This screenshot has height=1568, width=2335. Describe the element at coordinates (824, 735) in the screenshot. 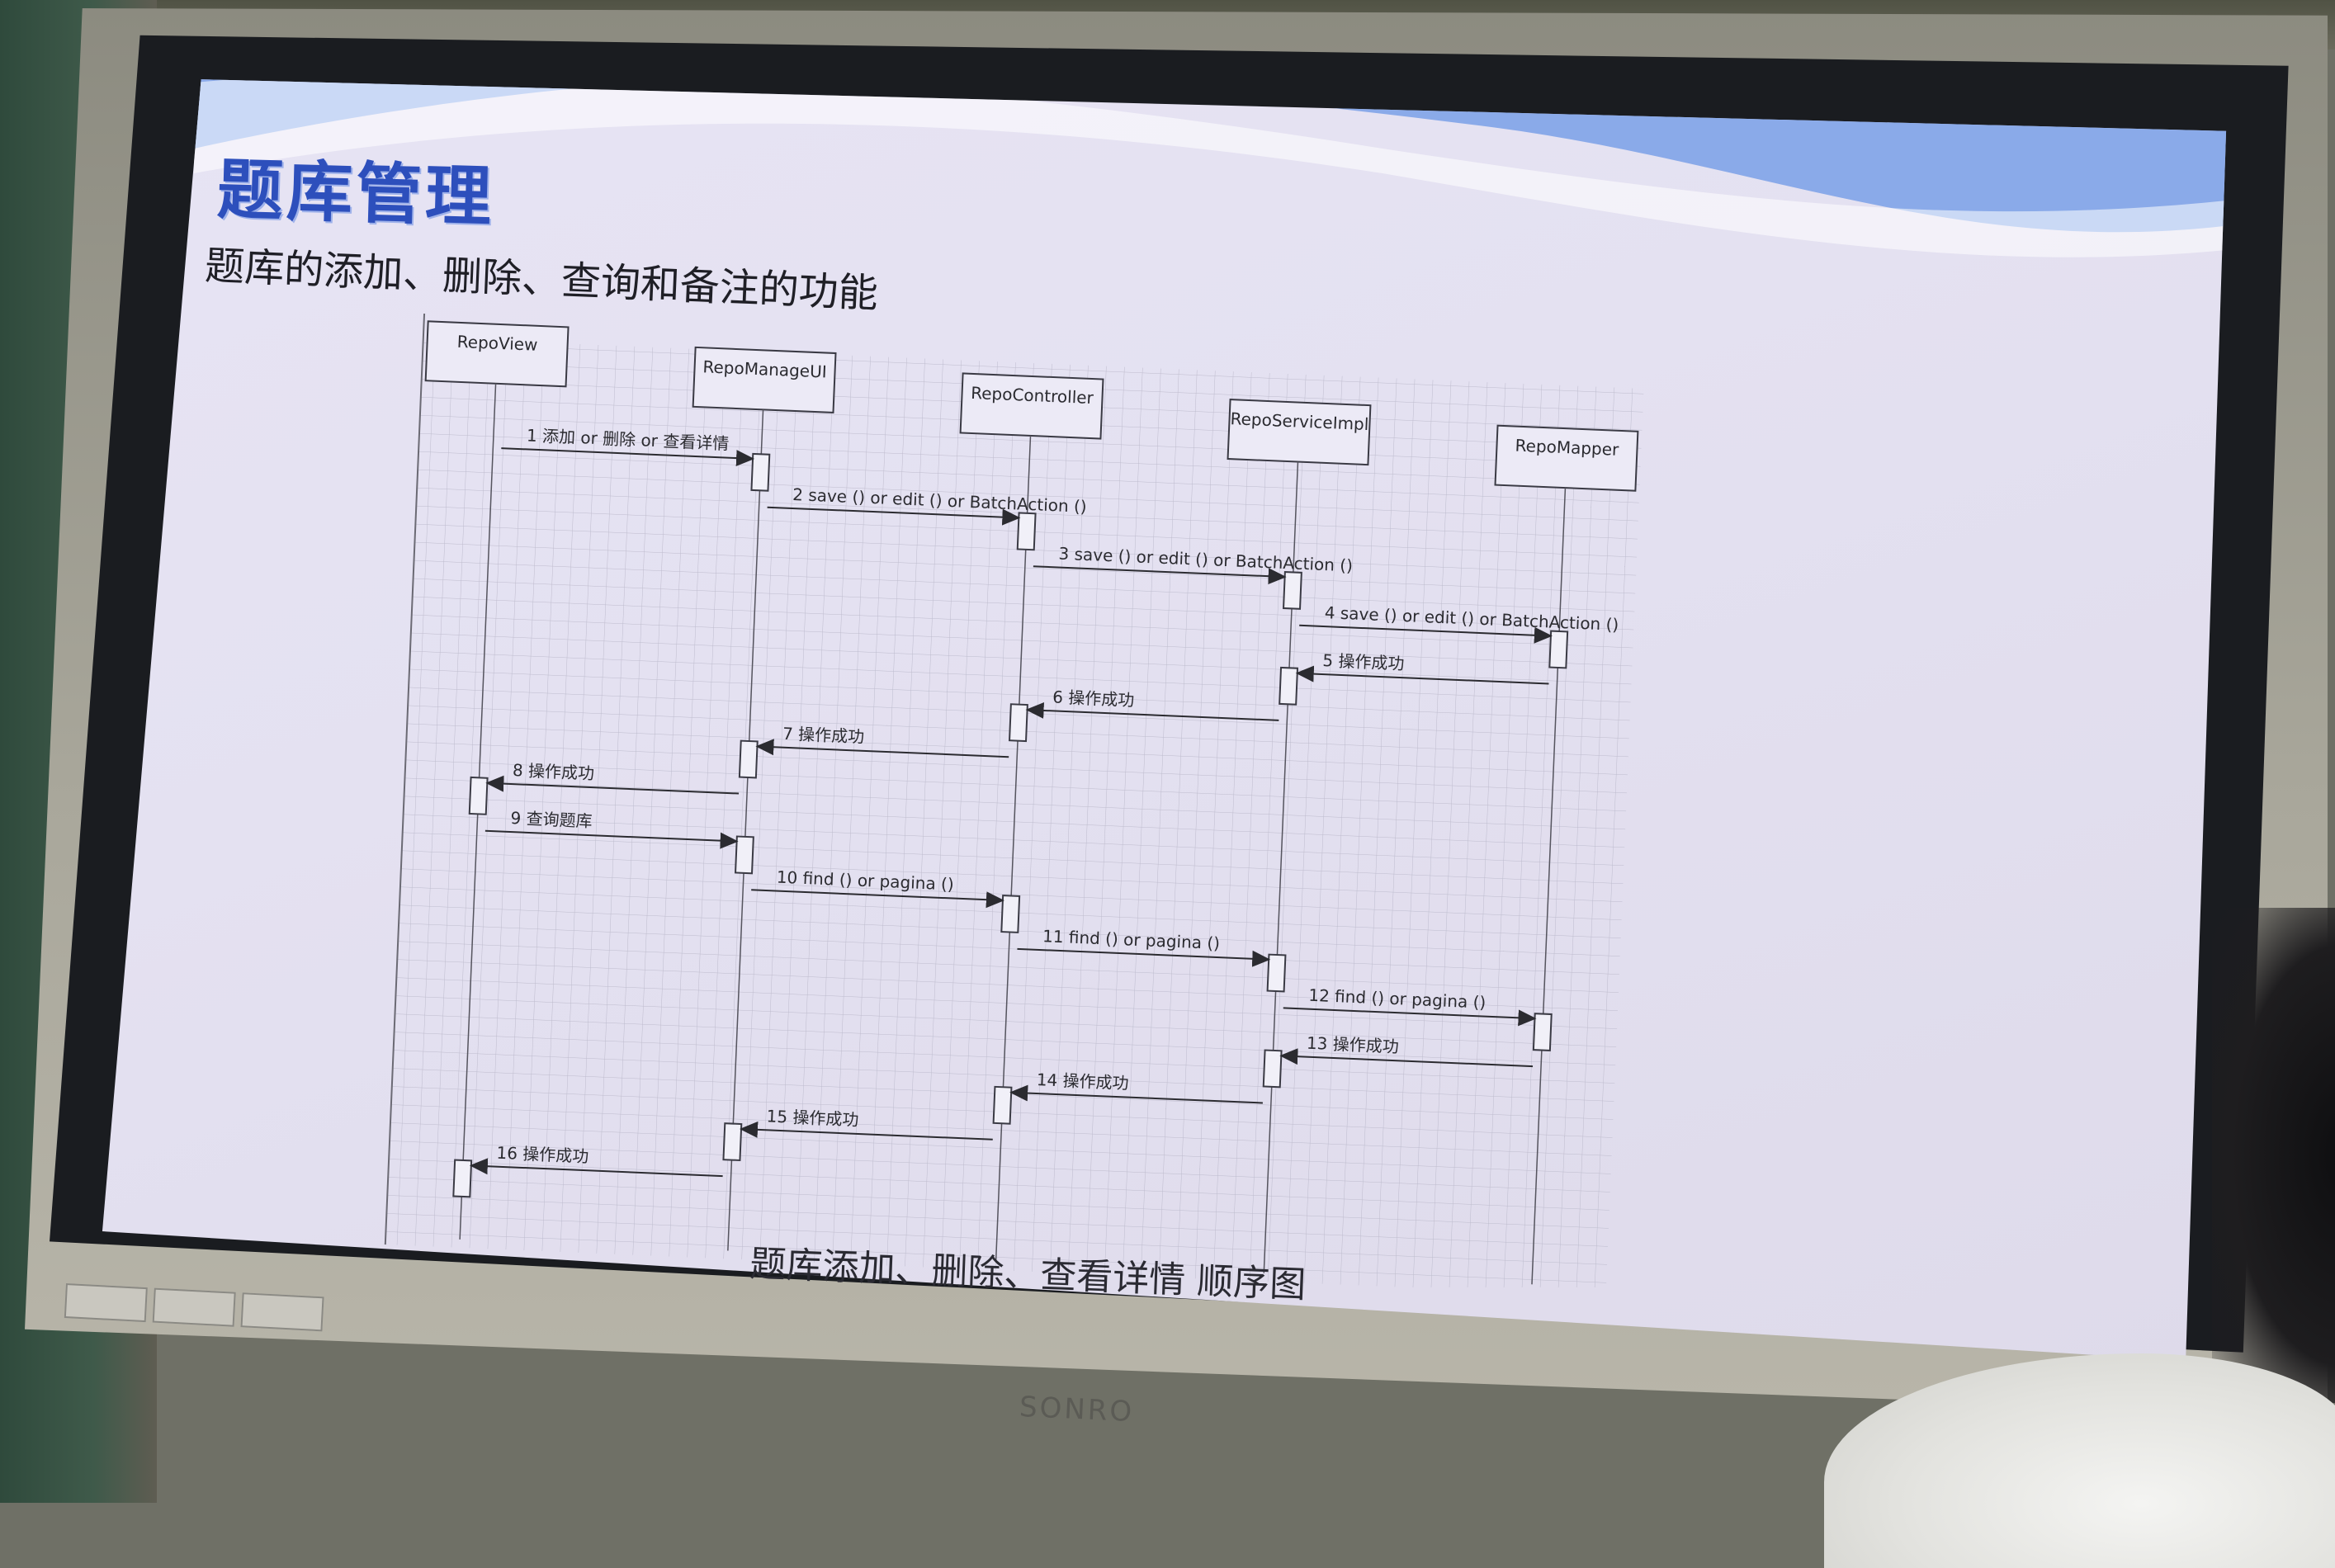

I see `message-label: 7 操作成功` at that location.